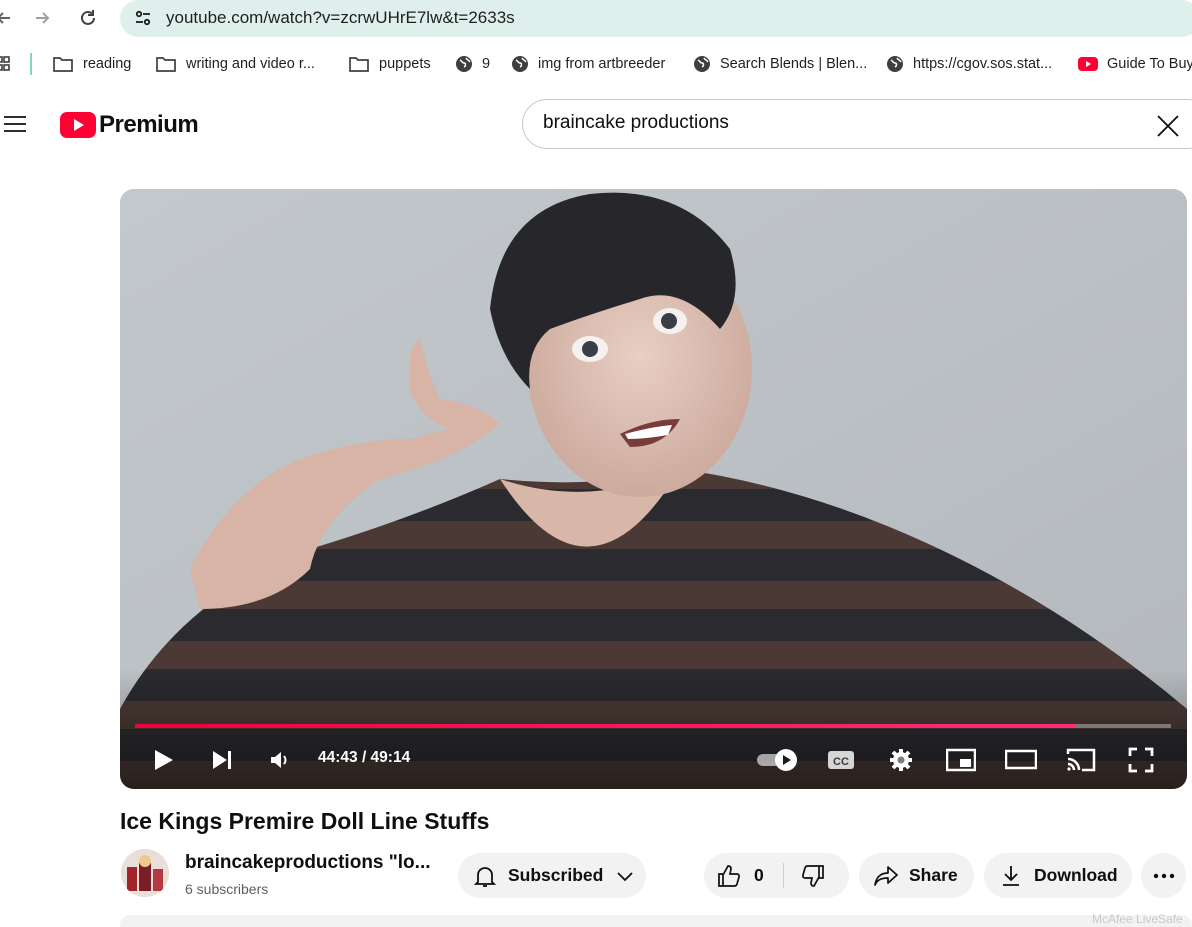 This screenshot has width=1192, height=927. What do you see at coordinates (744, 875) in the screenshot?
I see `like-button: 0` at bounding box center [744, 875].